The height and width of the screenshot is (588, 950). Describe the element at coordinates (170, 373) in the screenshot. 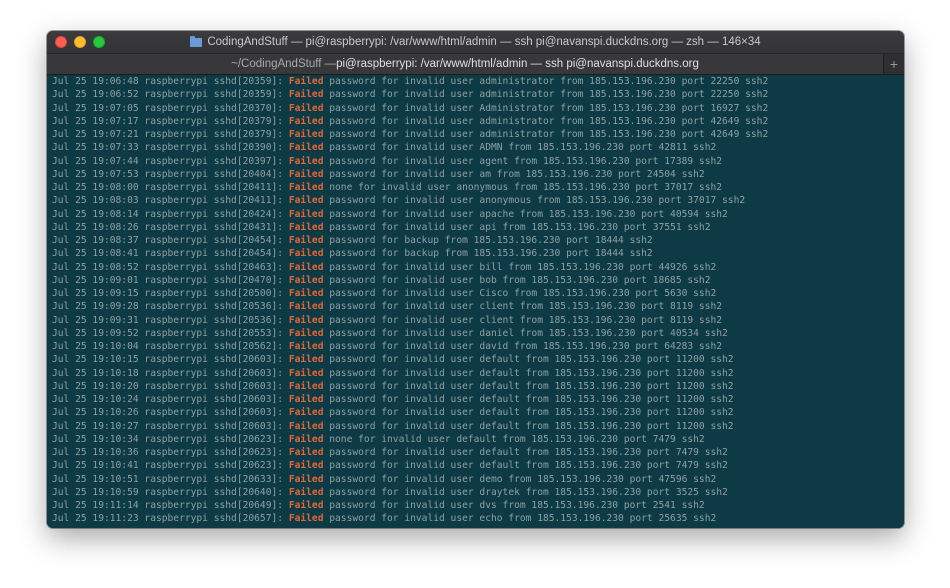

I see `log-prefix: Jul 25 19:10:18 raspberrypi sshd[20603]:` at that location.